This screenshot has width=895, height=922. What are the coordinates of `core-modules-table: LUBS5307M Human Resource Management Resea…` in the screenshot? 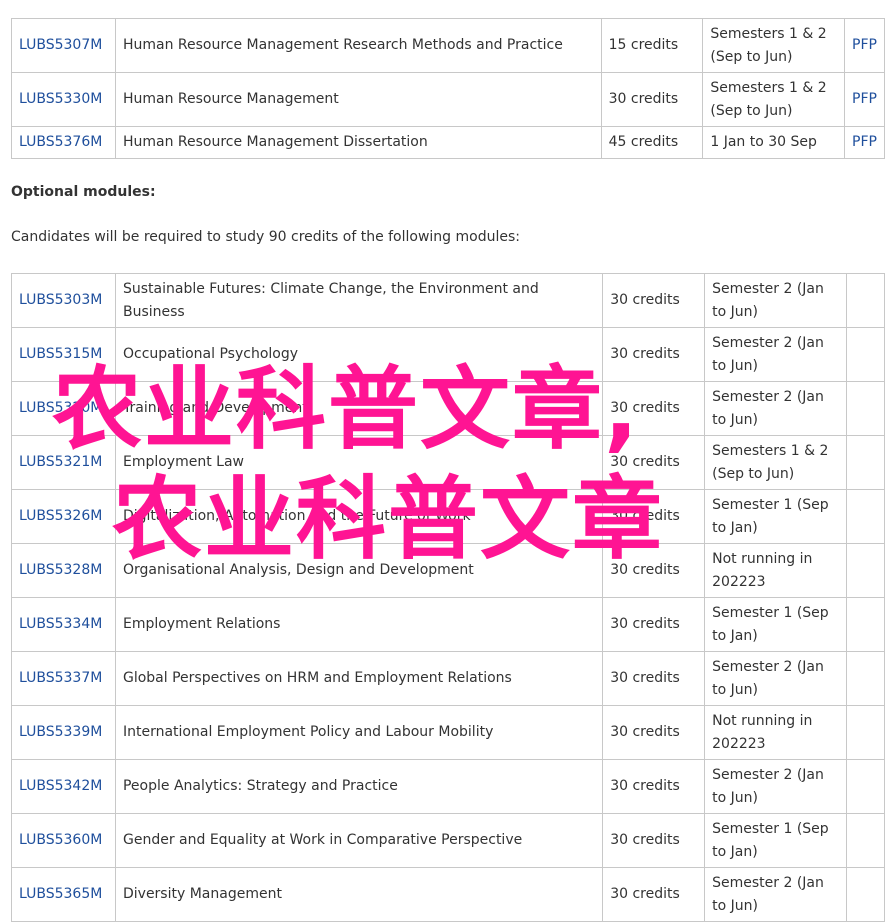 It's located at (448, 88).